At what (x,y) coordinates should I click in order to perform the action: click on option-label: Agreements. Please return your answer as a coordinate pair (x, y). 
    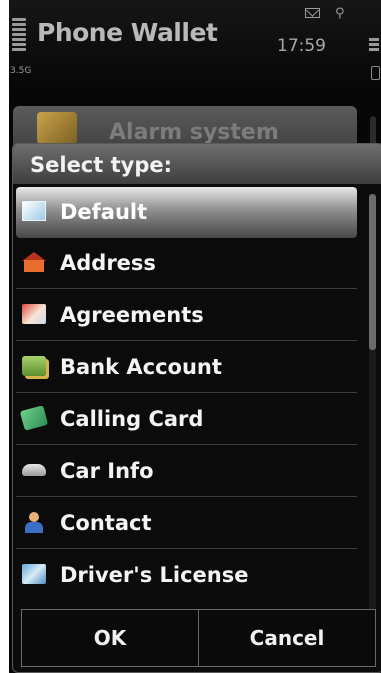
    Looking at the image, I should click on (132, 315).